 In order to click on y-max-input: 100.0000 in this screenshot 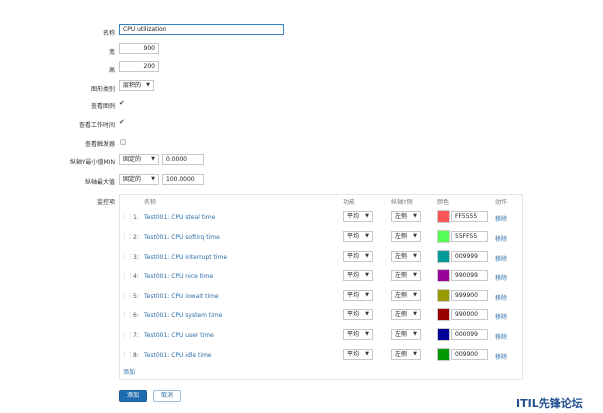, I will do `click(183, 179)`.